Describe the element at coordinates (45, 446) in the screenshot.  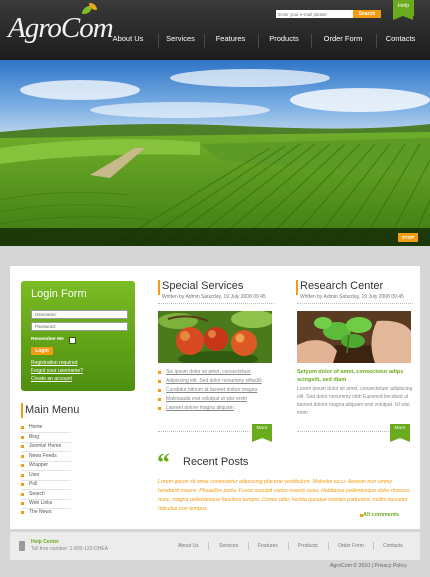
I see `menu-item-label: Joomla! Home` at that location.